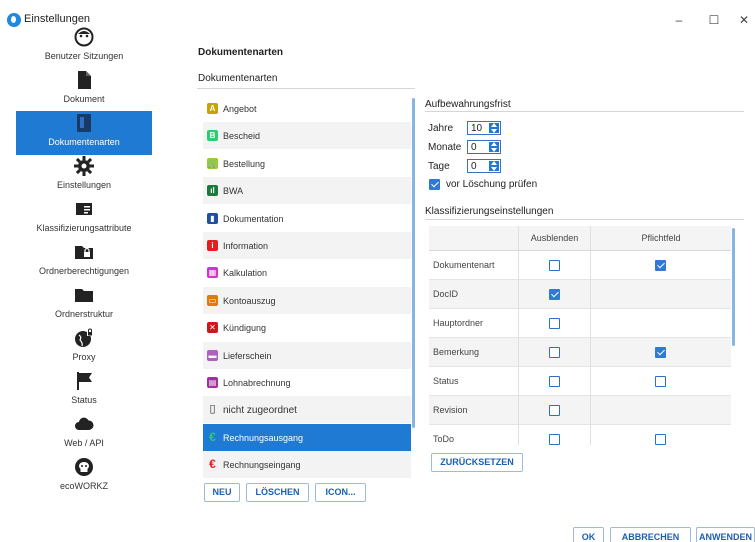 Image resolution: width=755 pixels, height=542 pixels. What do you see at coordinates (733, 287) in the screenshot?
I see `table-scrollbar` at bounding box center [733, 287].